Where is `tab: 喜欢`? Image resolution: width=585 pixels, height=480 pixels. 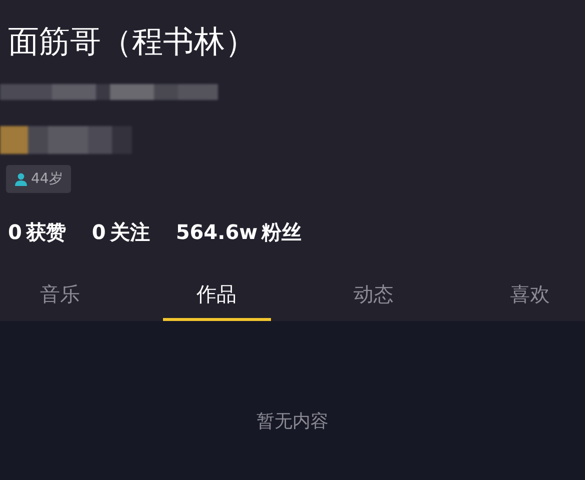 tab: 喜欢 is located at coordinates (530, 301).